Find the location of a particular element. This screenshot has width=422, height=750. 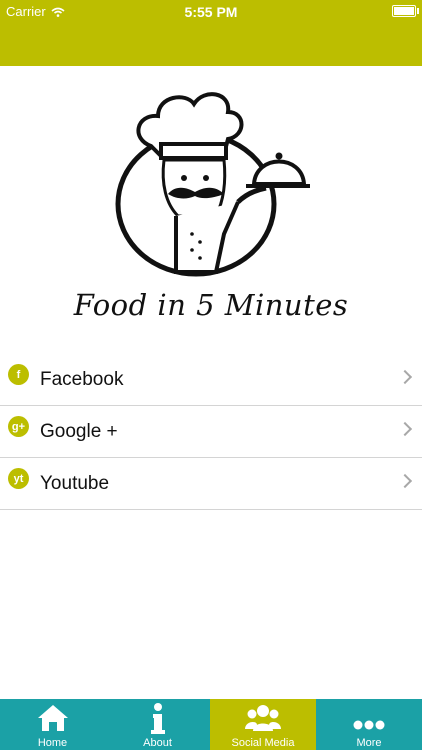

more-icon is located at coordinates (369, 725).